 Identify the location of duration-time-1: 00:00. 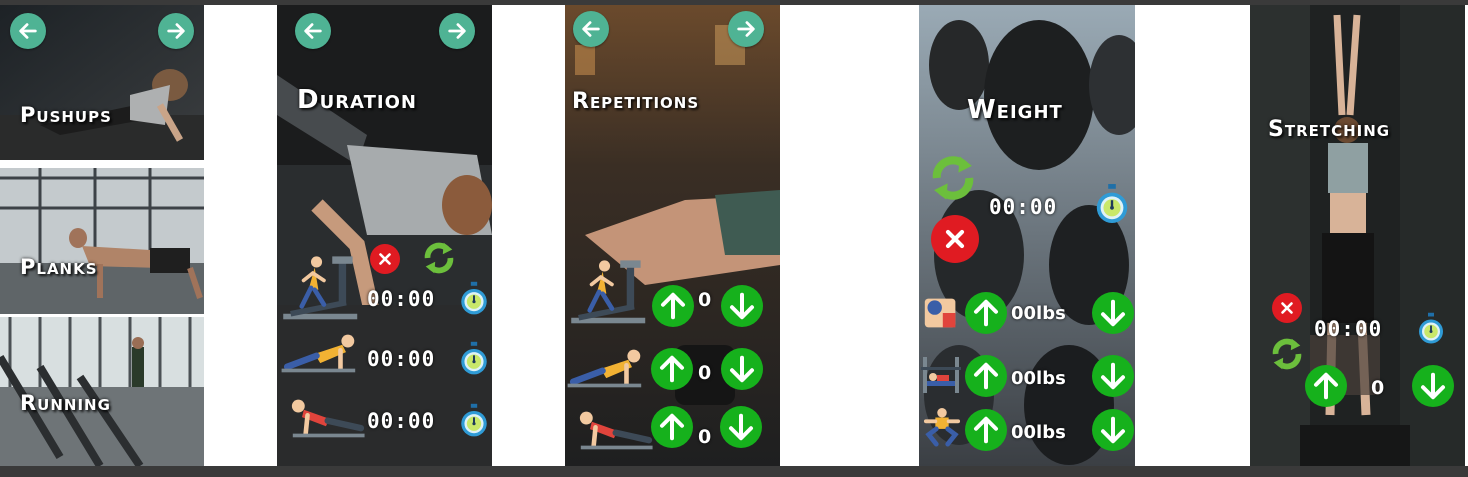
(401, 299).